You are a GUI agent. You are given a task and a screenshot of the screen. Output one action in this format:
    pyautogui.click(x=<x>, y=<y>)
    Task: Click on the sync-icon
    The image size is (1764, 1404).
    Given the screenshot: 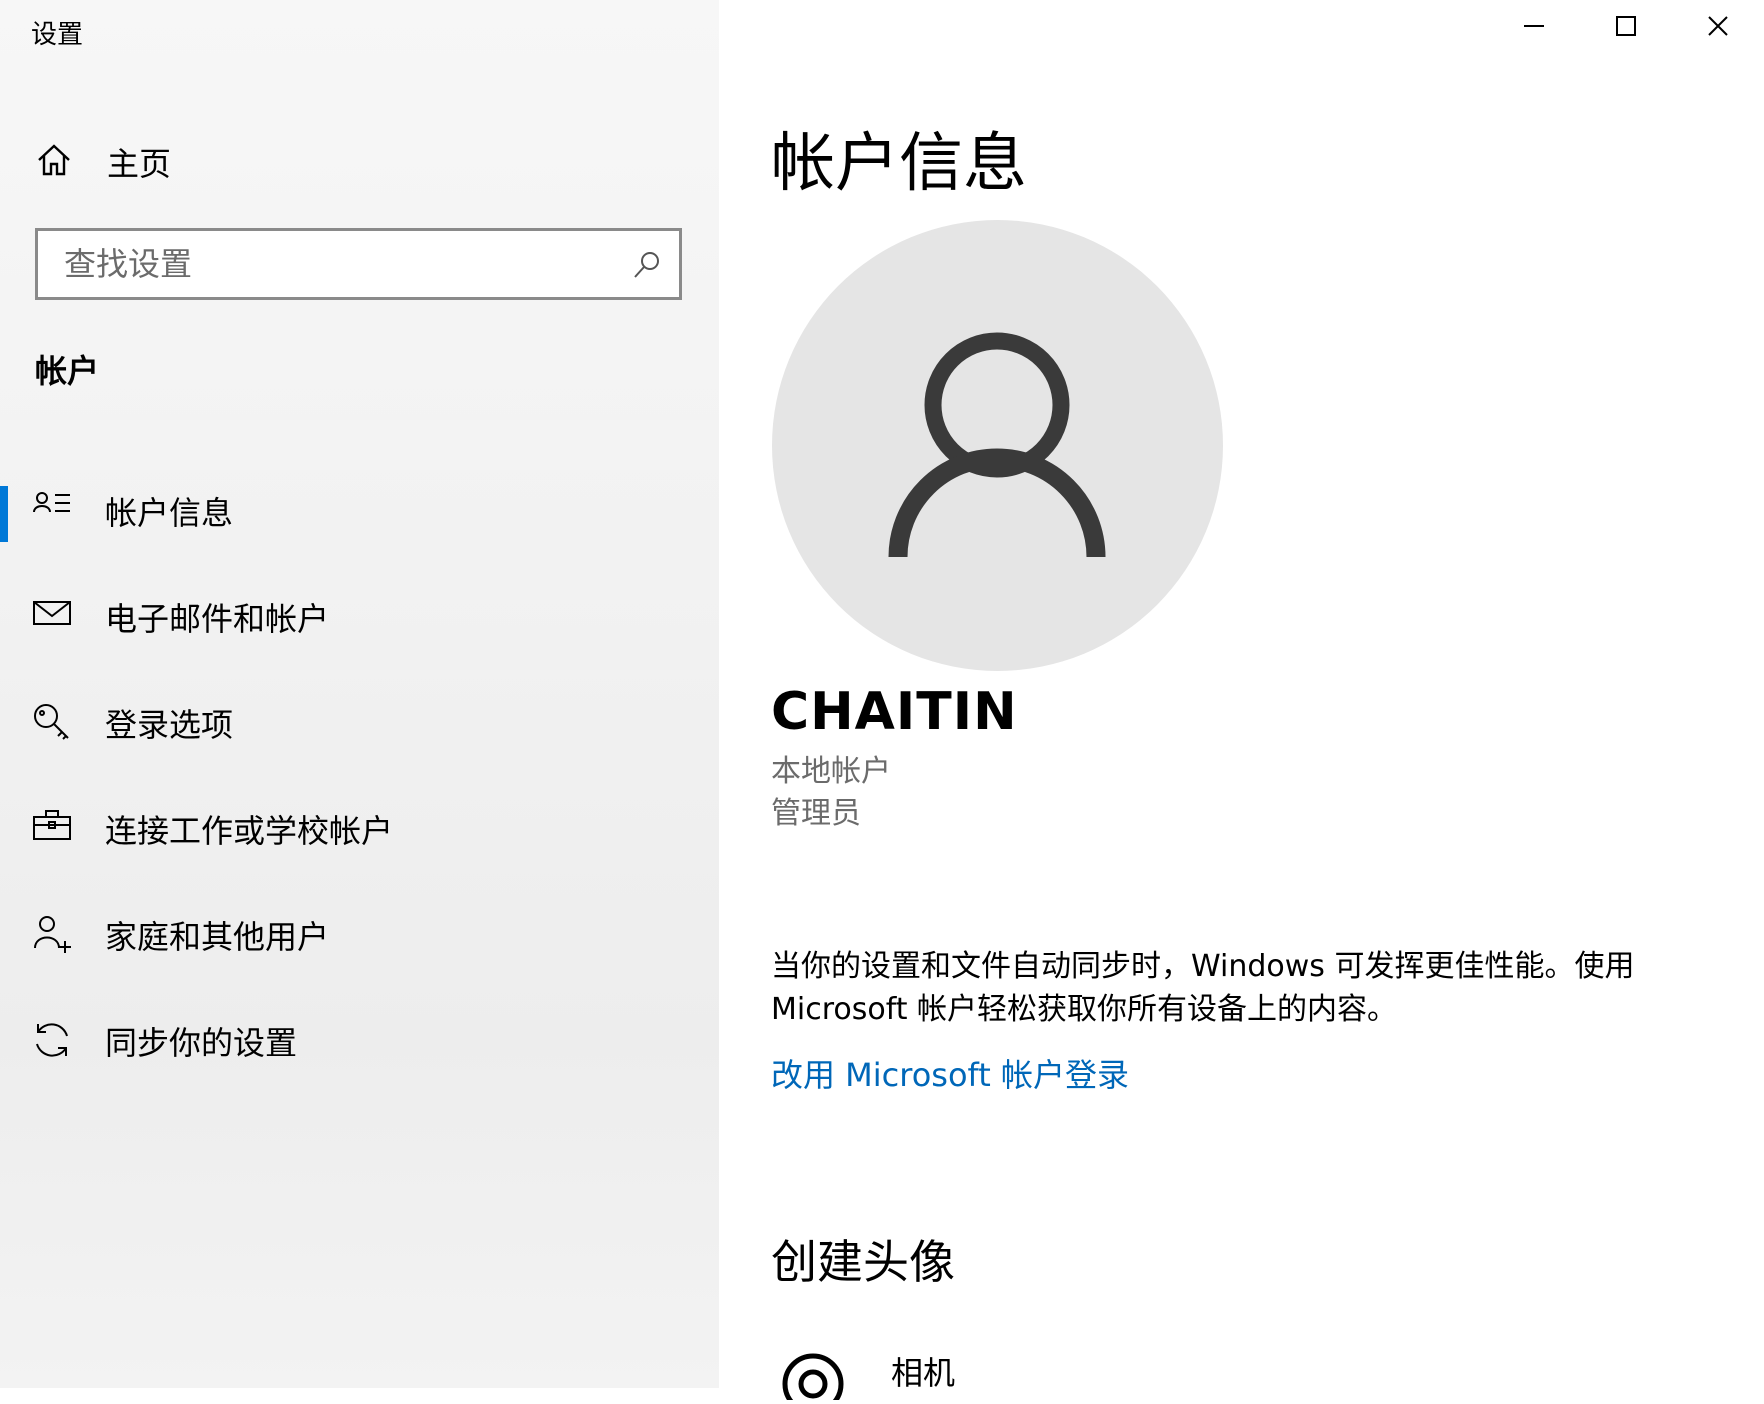 What is the action you would take?
    pyautogui.click(x=52, y=1042)
    